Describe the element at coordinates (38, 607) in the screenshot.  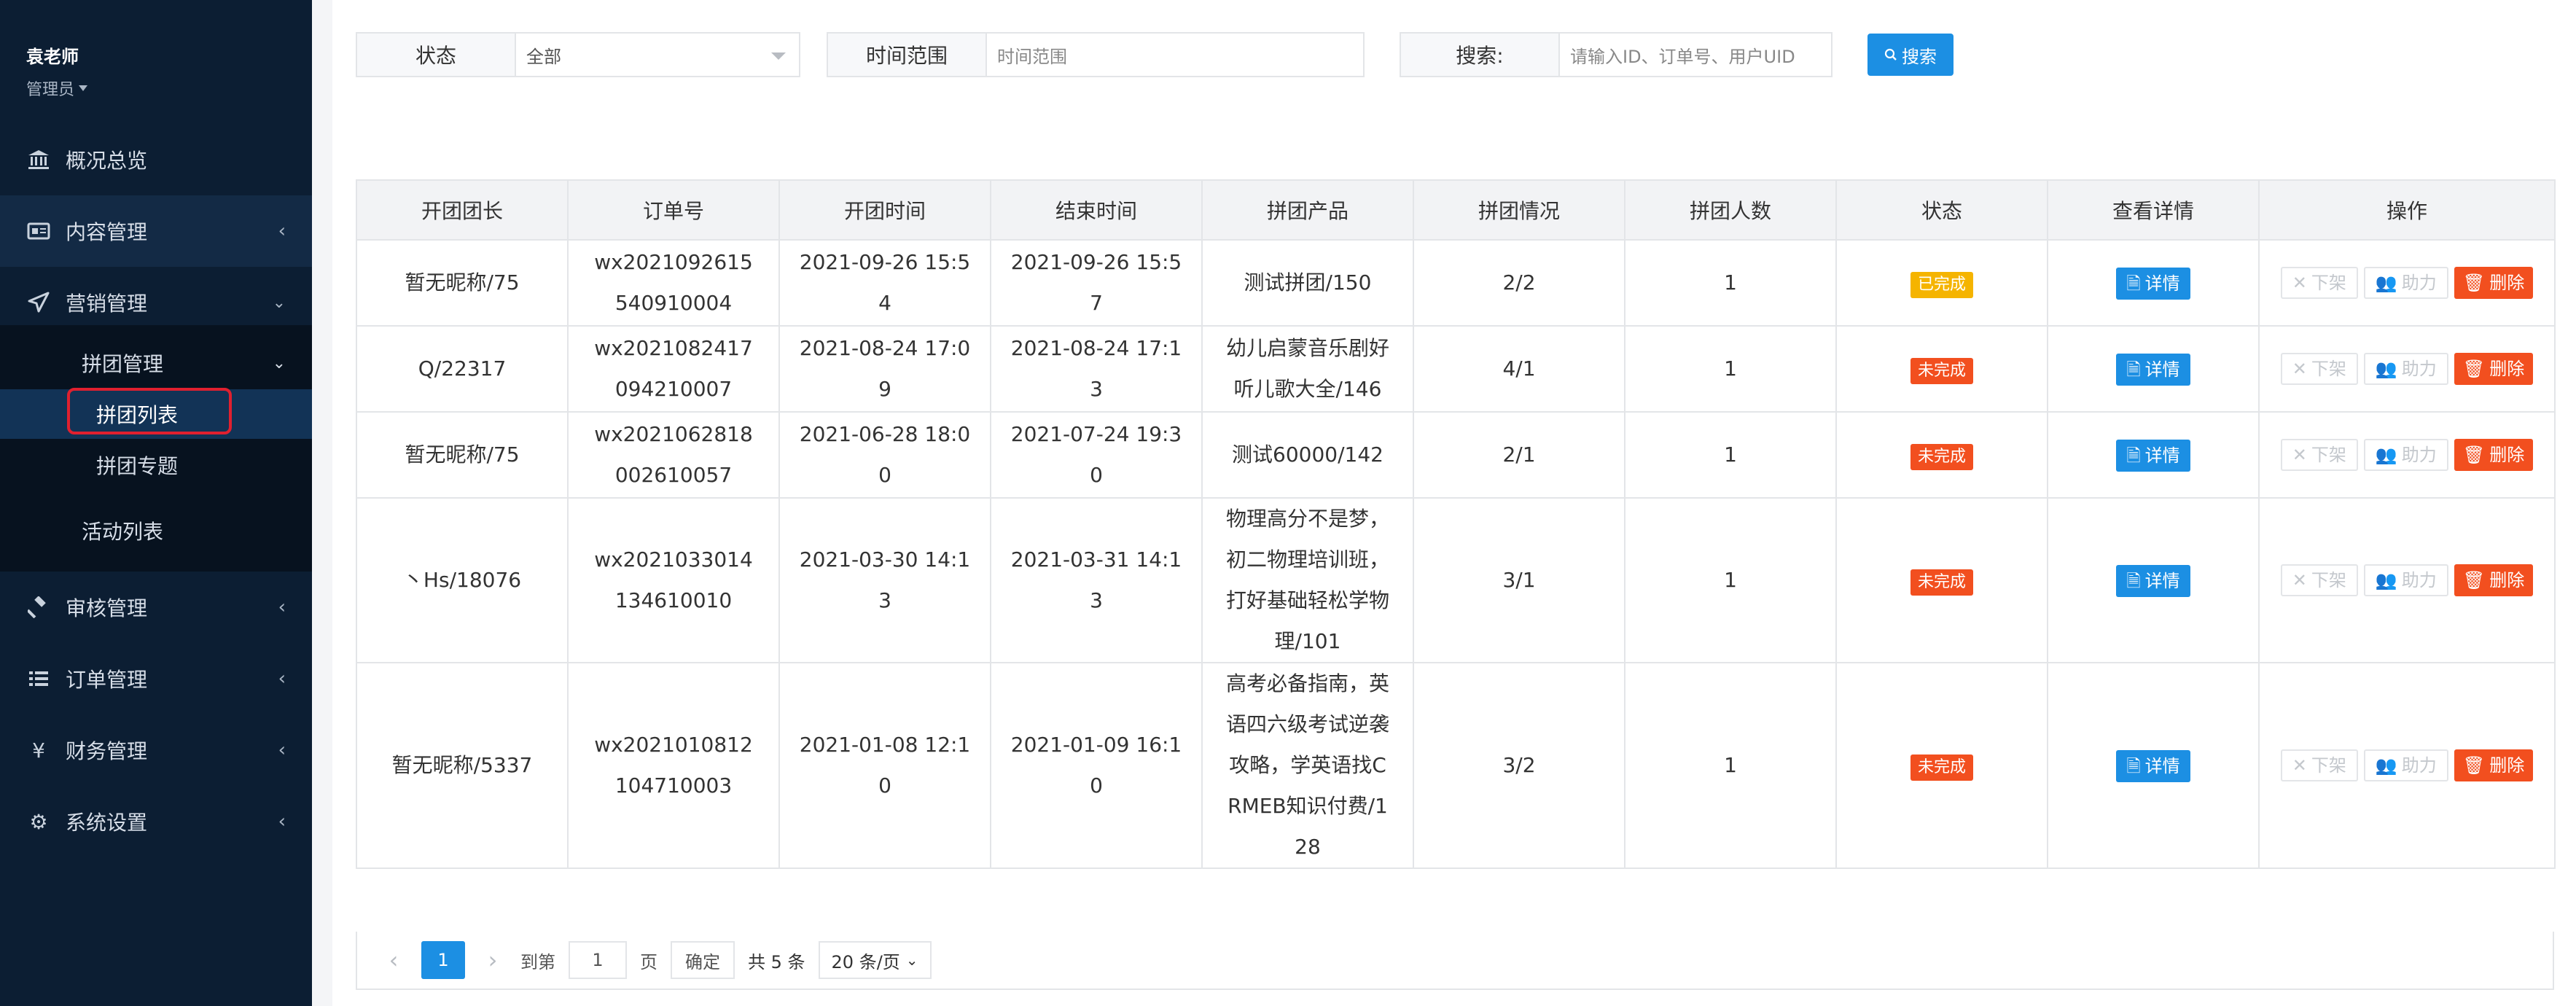
I see `gavel-icon` at that location.